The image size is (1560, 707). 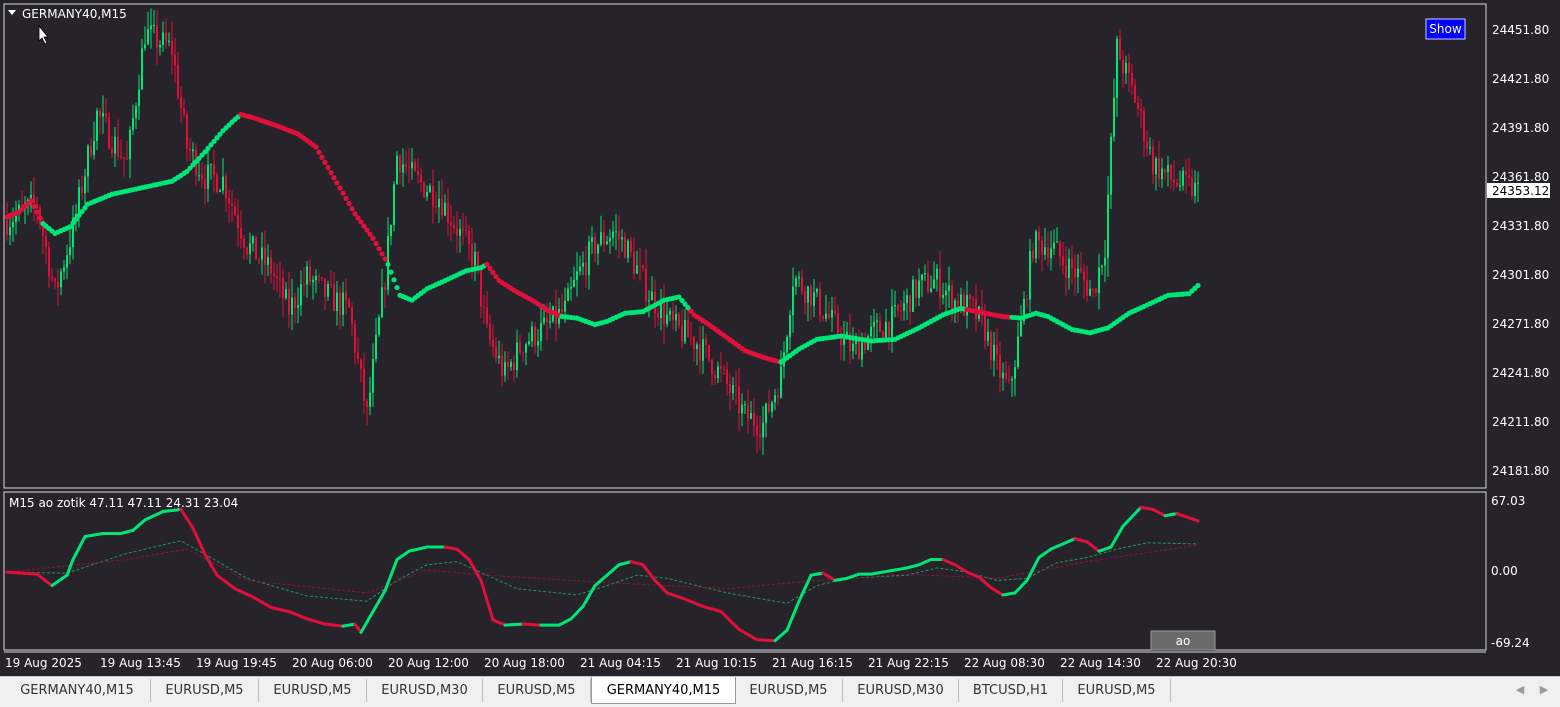 I want to click on time-label: 22 Aug 20:30, so click(x=1196, y=663).